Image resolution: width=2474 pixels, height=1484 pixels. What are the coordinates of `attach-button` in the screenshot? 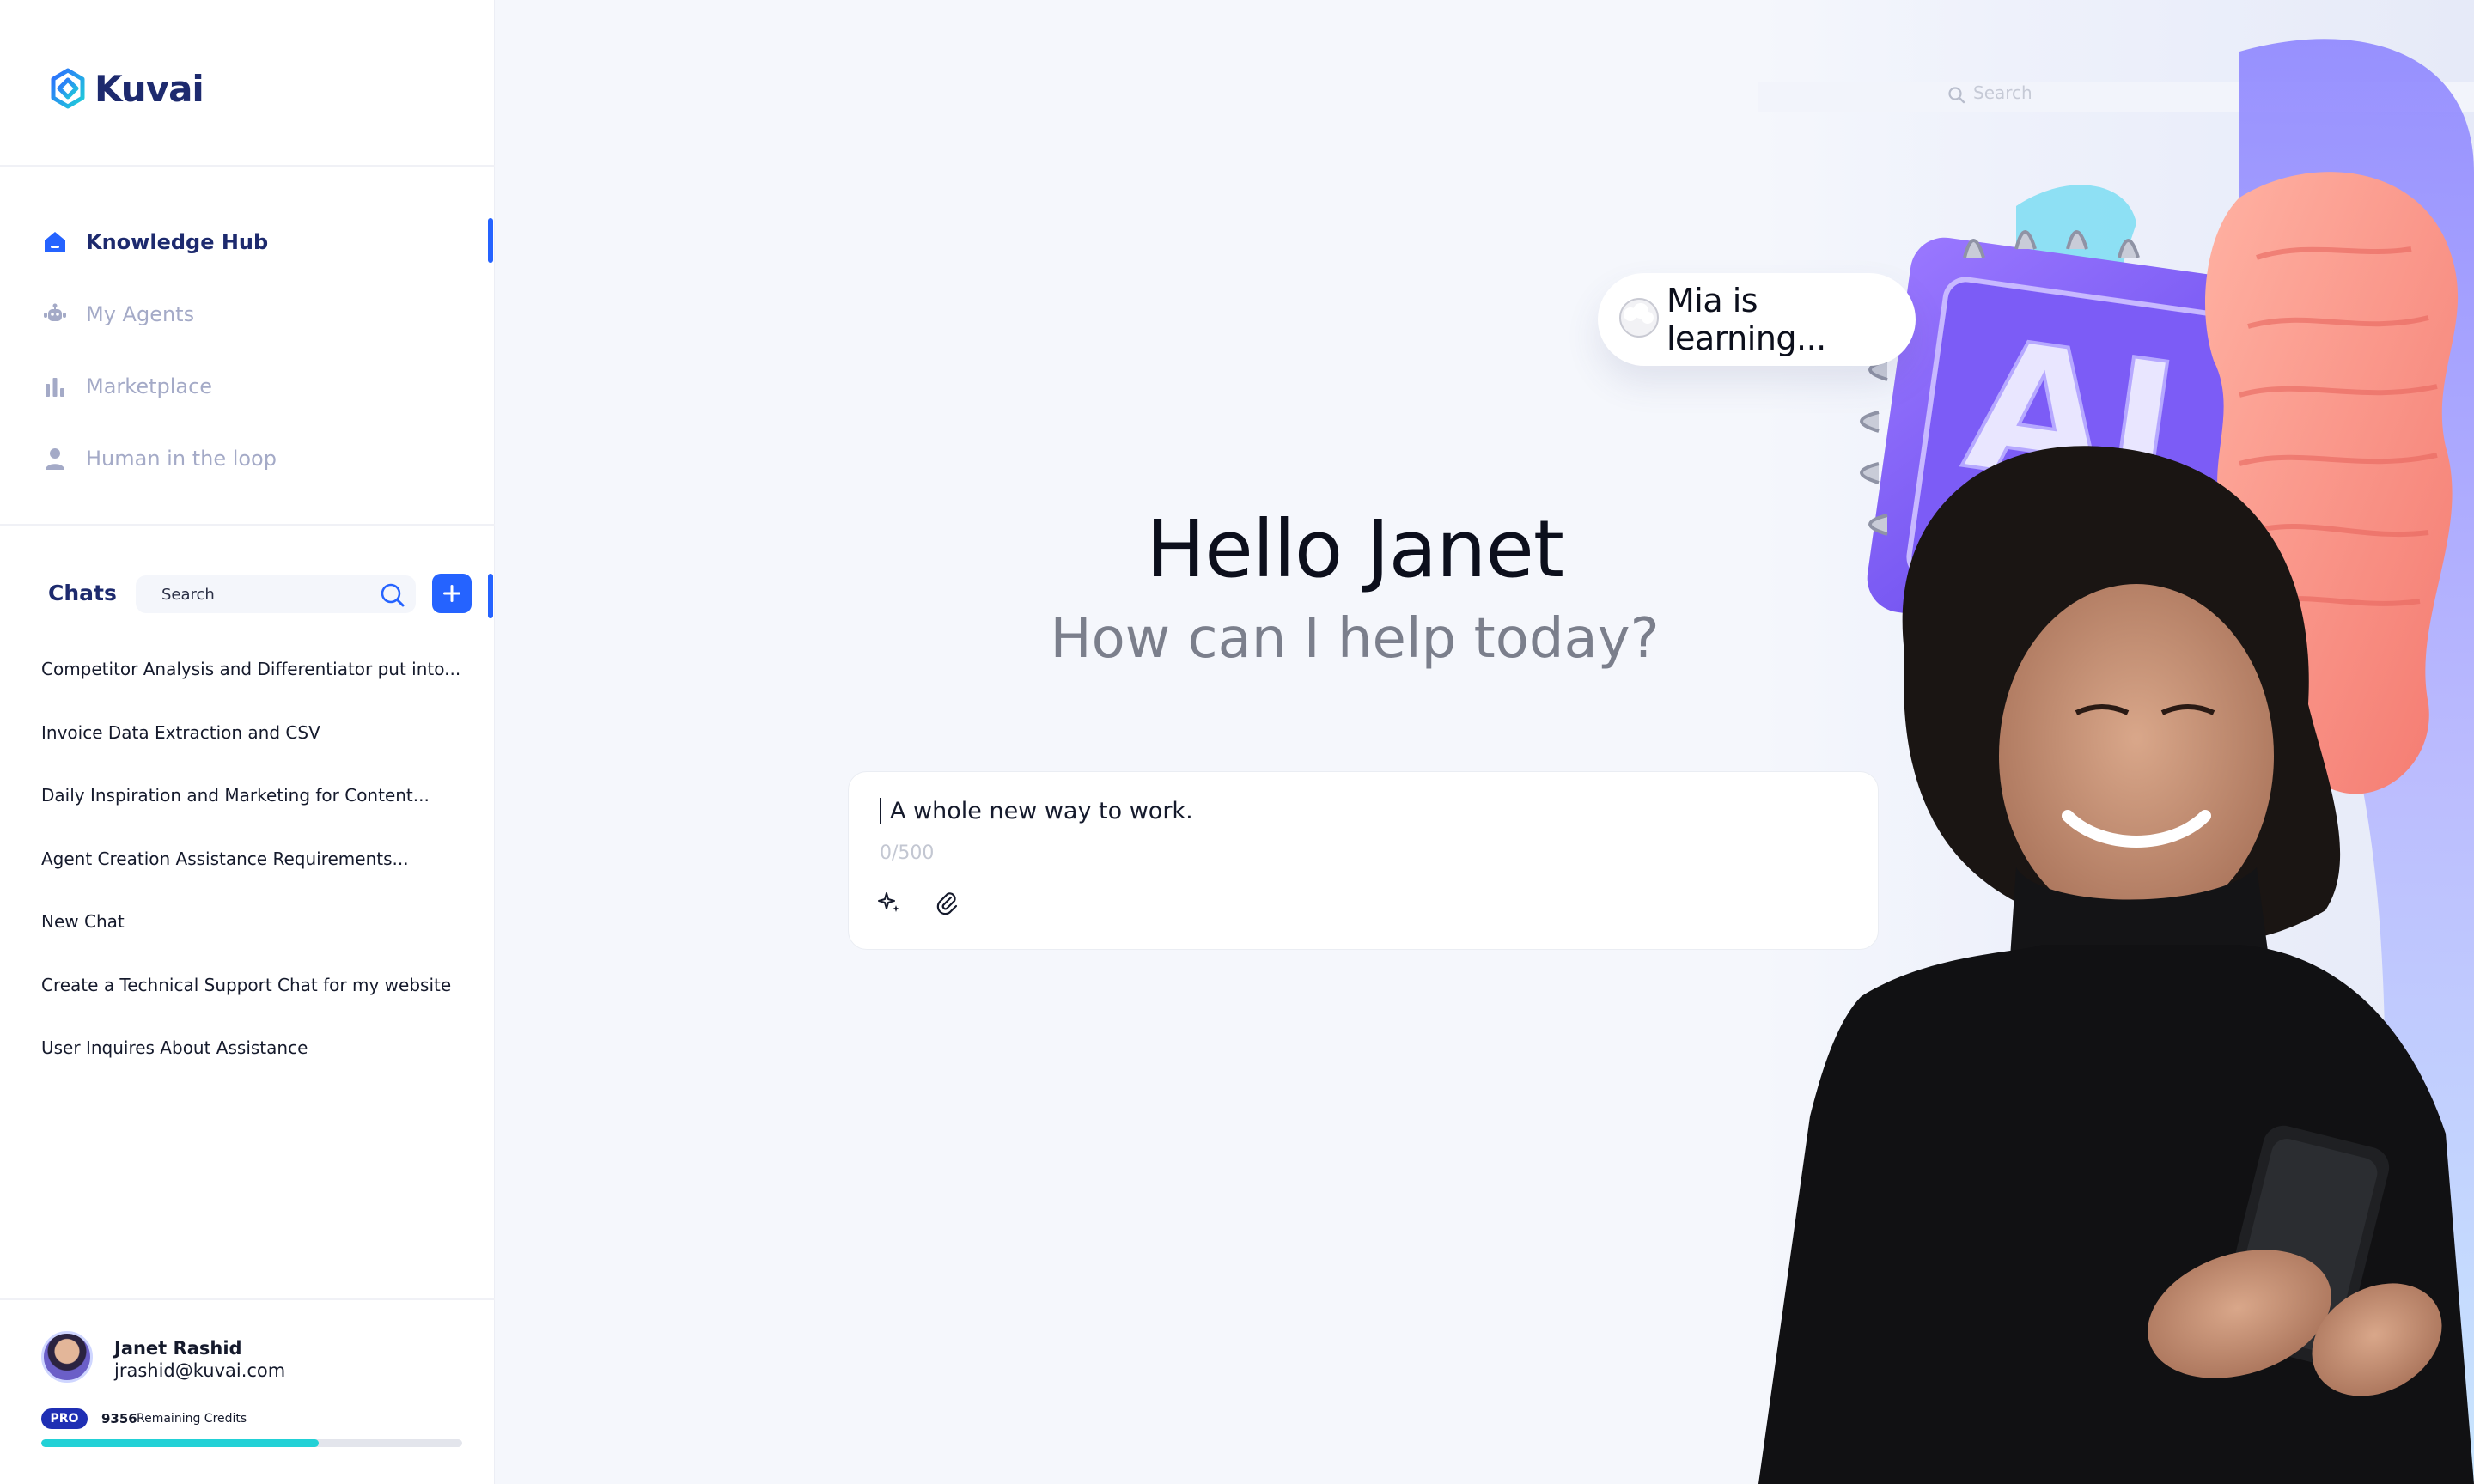 It's located at (946, 903).